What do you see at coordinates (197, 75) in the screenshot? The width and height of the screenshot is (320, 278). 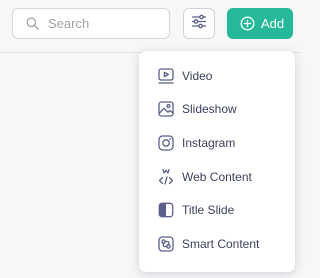 I see `menu-item-label: Video` at bounding box center [197, 75].